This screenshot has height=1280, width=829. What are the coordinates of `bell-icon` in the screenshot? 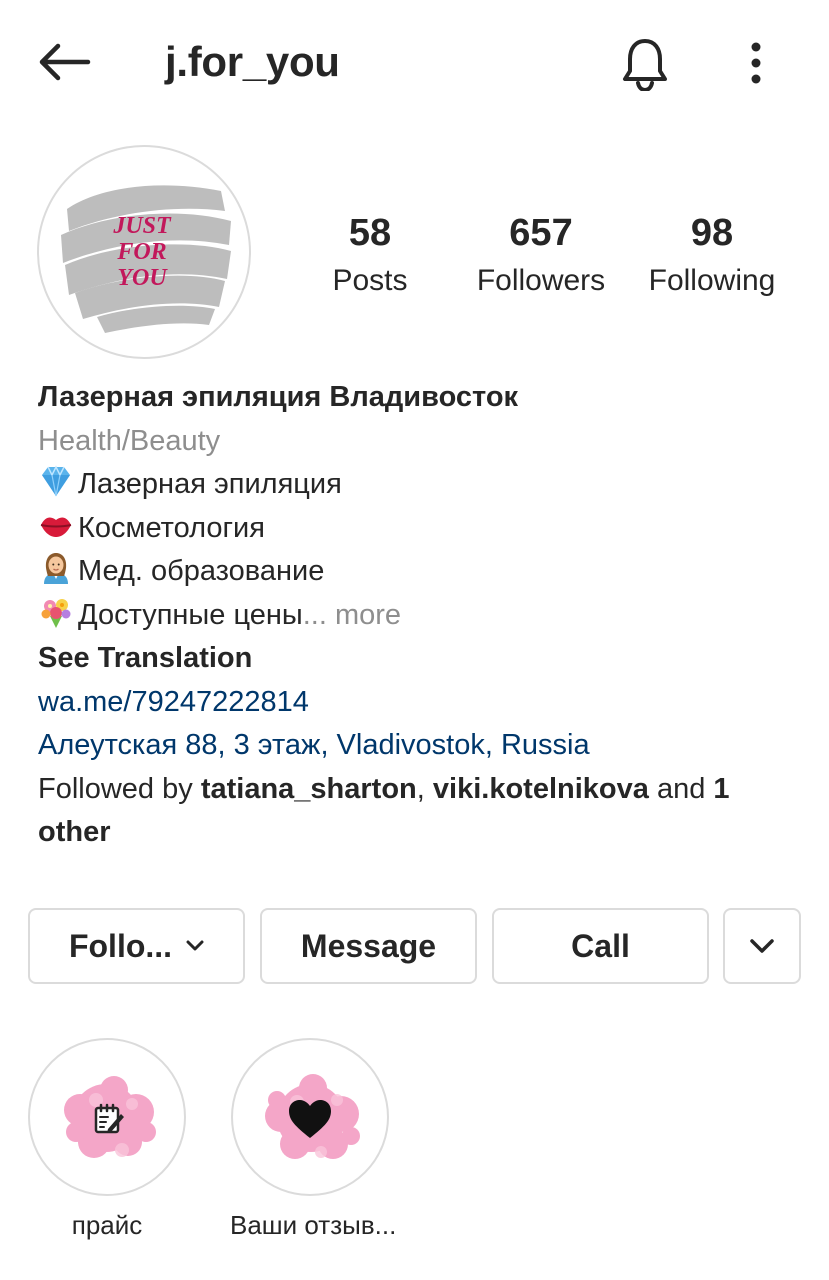 It's located at (645, 65).